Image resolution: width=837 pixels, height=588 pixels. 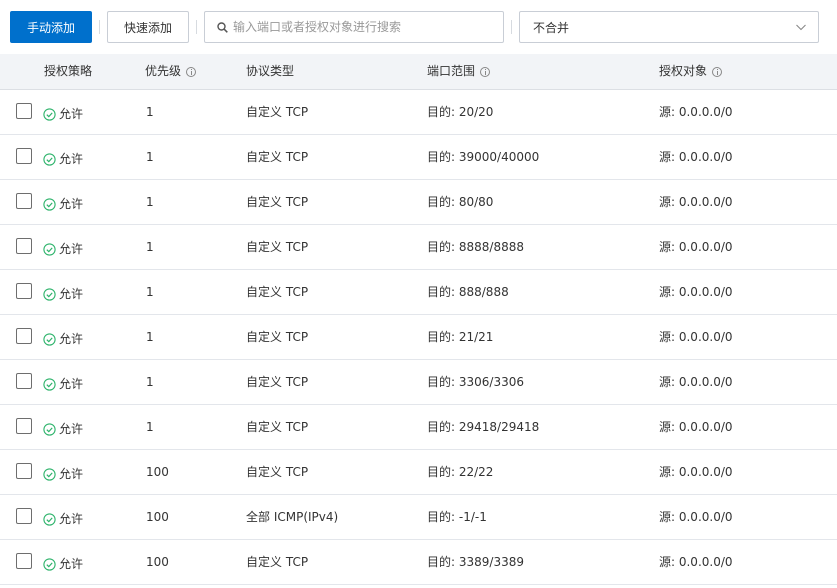 What do you see at coordinates (801, 27) in the screenshot?
I see `chevron-down-icon` at bounding box center [801, 27].